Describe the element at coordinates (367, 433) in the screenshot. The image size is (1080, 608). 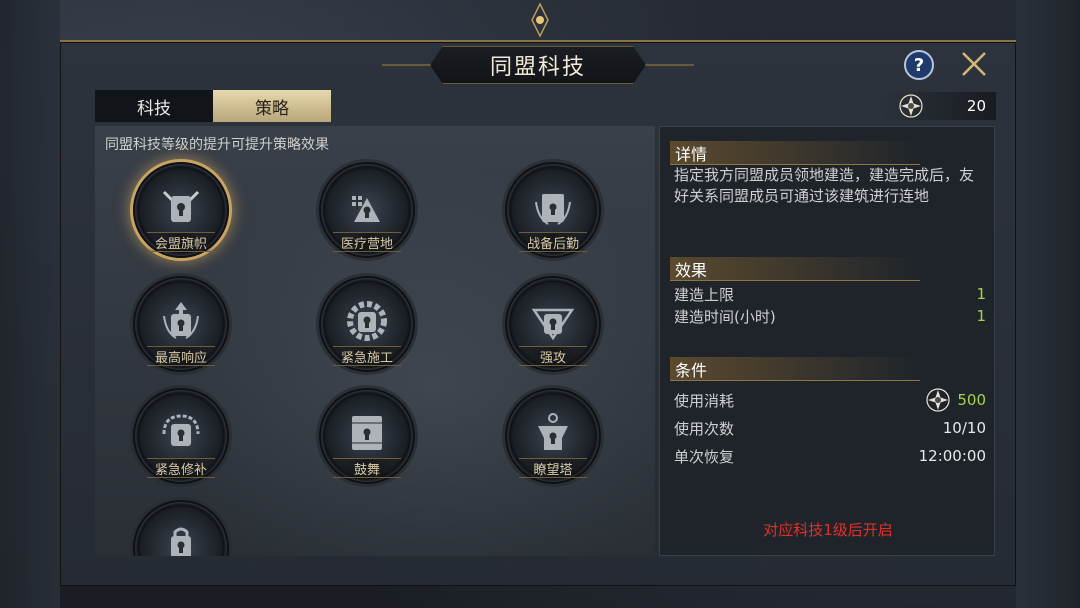
I see `drum-emblem-icon` at that location.